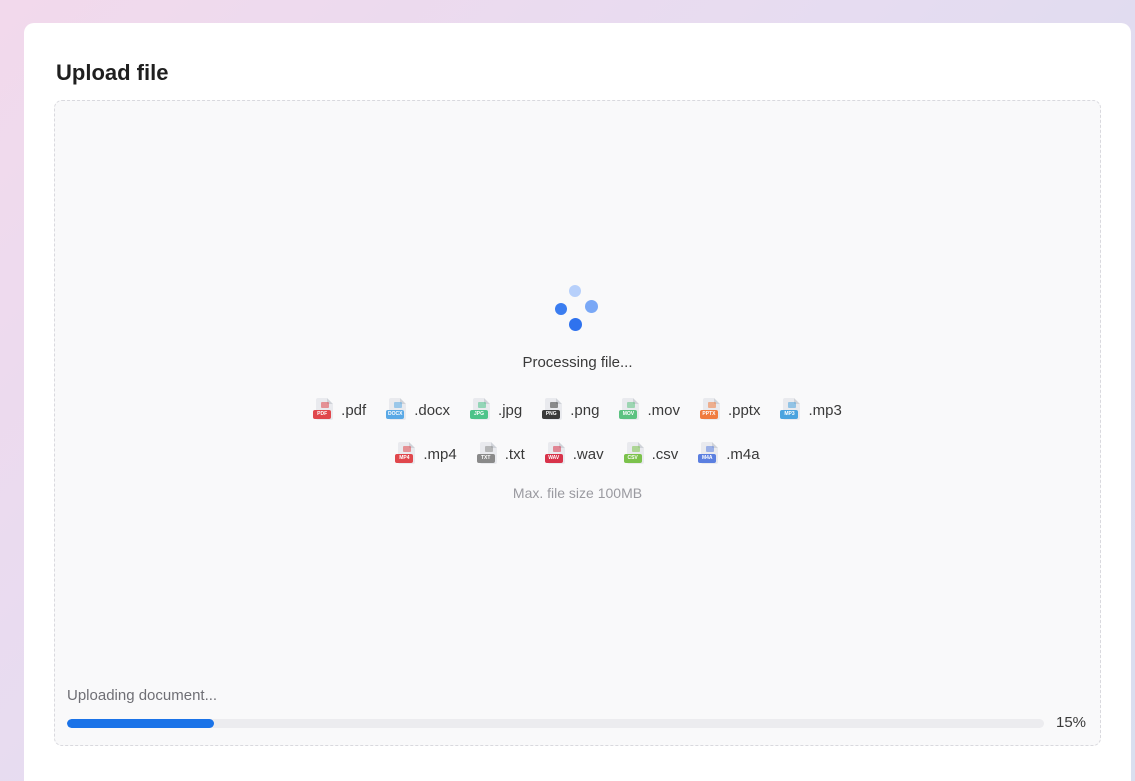 The image size is (1135, 781). I want to click on file-type-m4a: M4A .m4a, so click(729, 454).